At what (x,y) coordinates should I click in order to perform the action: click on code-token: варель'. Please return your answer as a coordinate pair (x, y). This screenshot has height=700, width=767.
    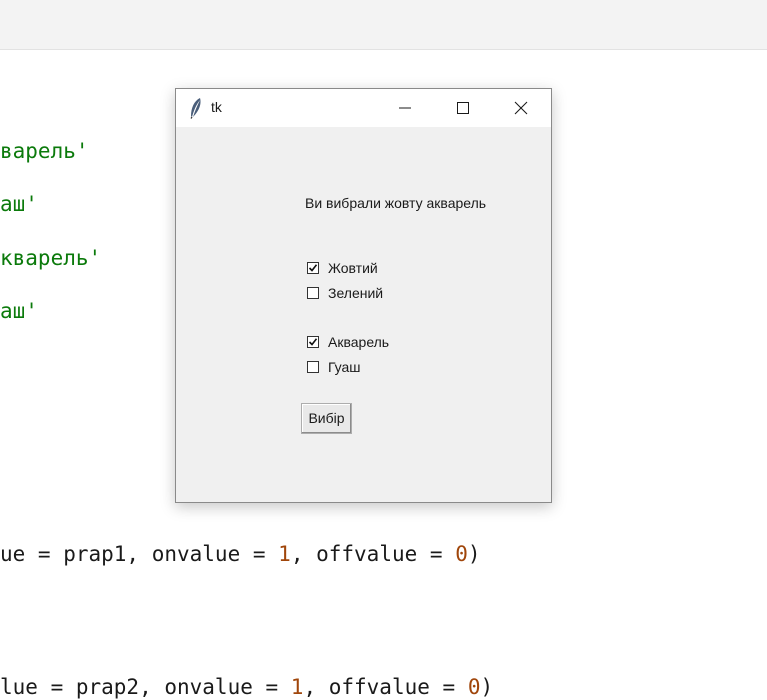
    Looking at the image, I should click on (44, 151).